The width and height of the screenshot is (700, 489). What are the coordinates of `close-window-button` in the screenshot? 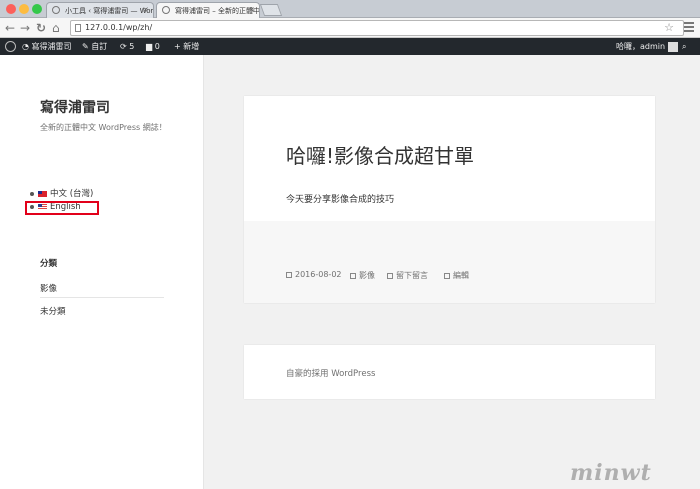 It's located at (11, 9).